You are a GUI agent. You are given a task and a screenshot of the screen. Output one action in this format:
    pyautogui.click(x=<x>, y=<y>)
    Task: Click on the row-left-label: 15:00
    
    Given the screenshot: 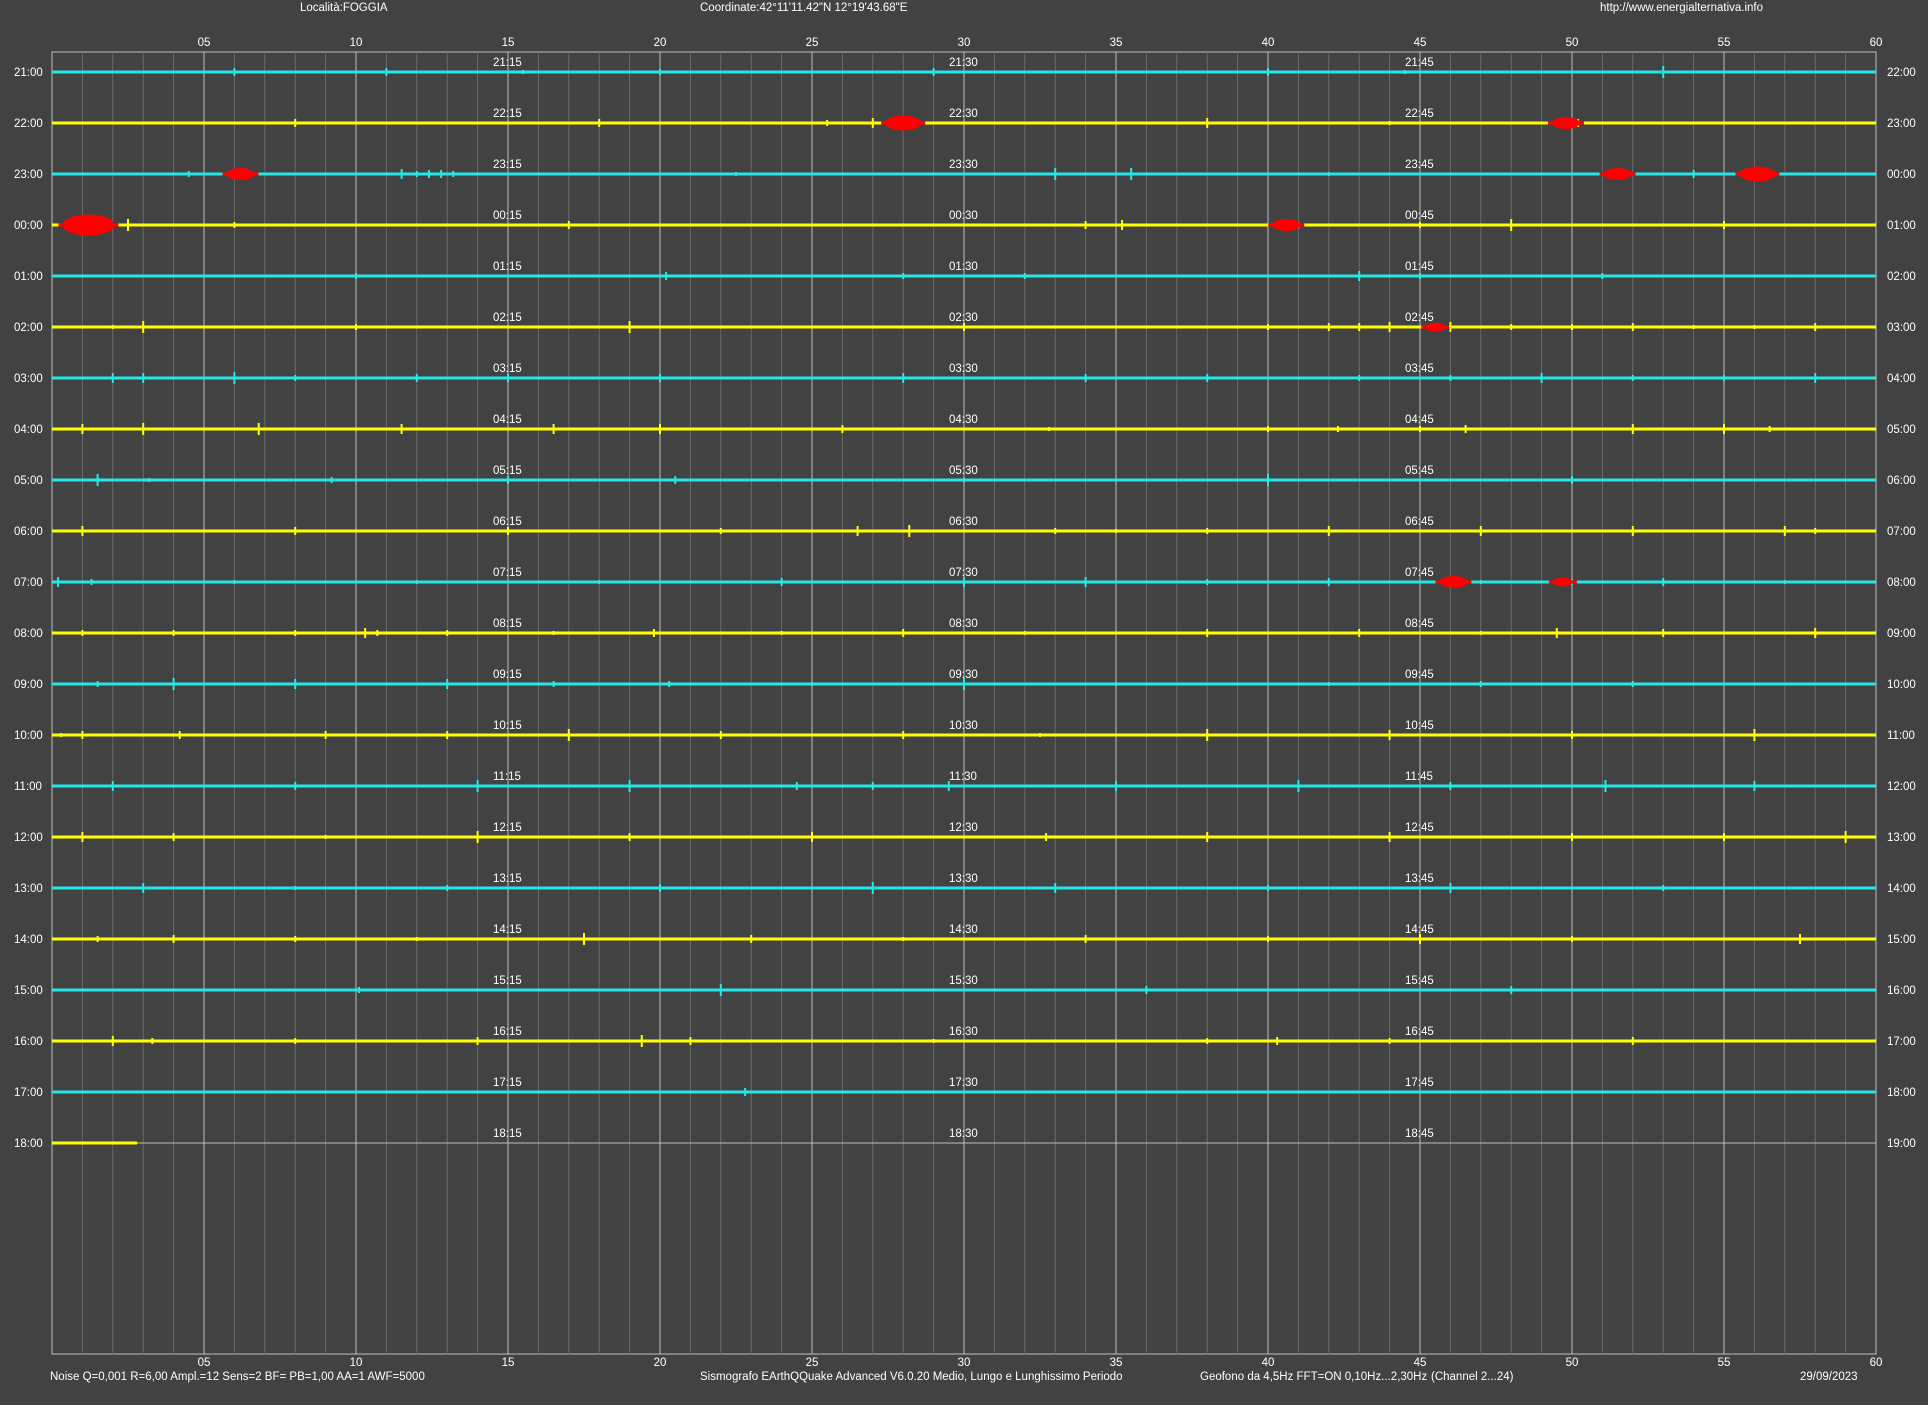 What is the action you would take?
    pyautogui.click(x=28, y=991)
    